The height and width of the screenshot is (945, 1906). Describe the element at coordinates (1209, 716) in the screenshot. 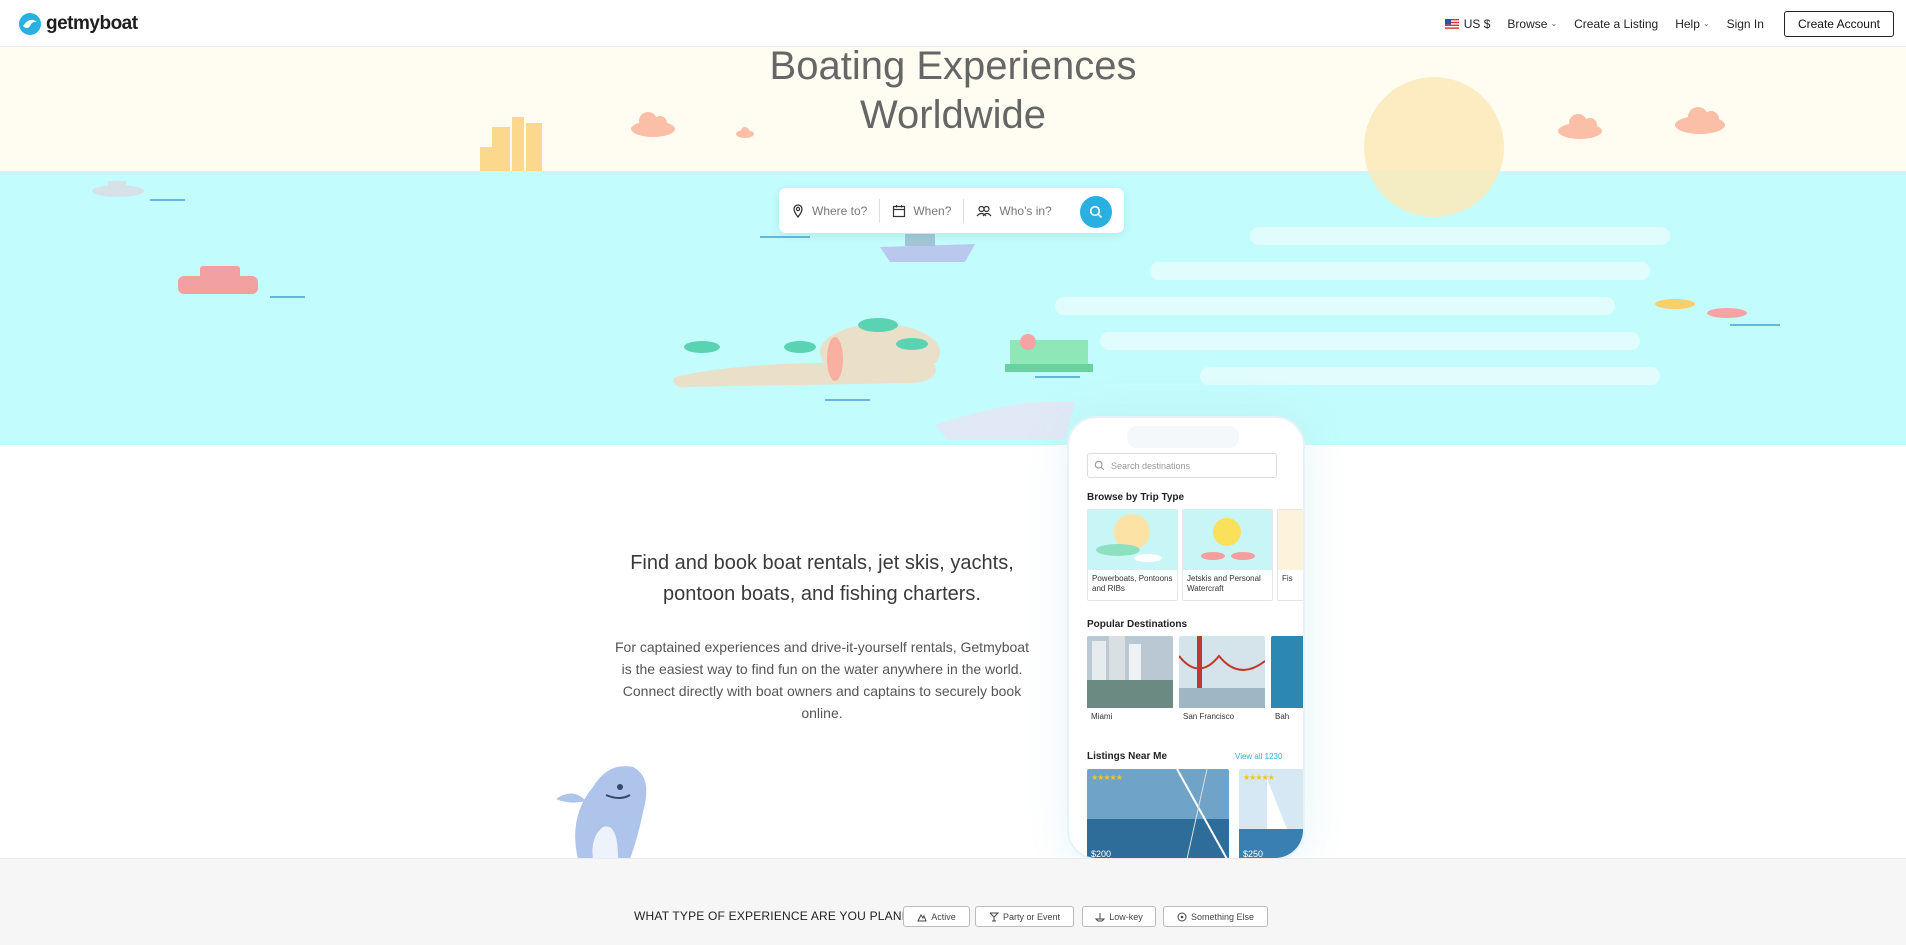

I see `destination-label: San Francisco` at that location.